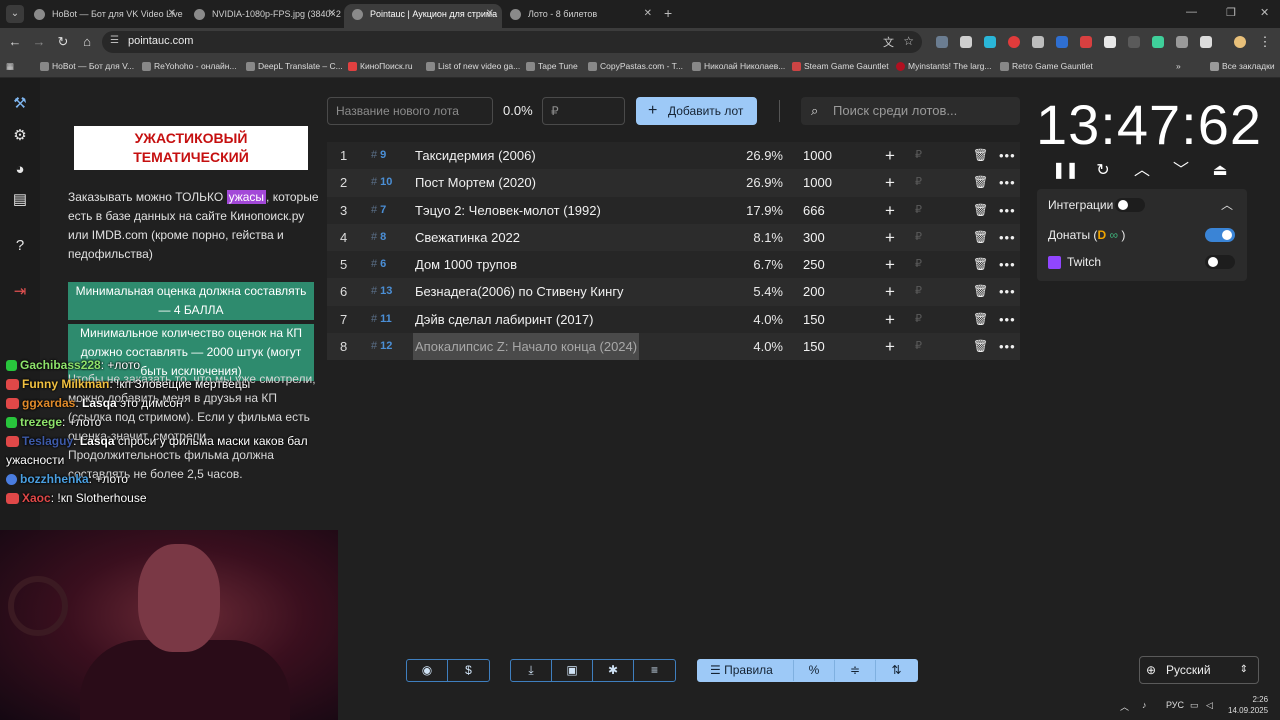 Image resolution: width=1280 pixels, height=720 pixels. Describe the element at coordinates (1175, 705) in the screenshot. I see `input-language: РУС` at that location.